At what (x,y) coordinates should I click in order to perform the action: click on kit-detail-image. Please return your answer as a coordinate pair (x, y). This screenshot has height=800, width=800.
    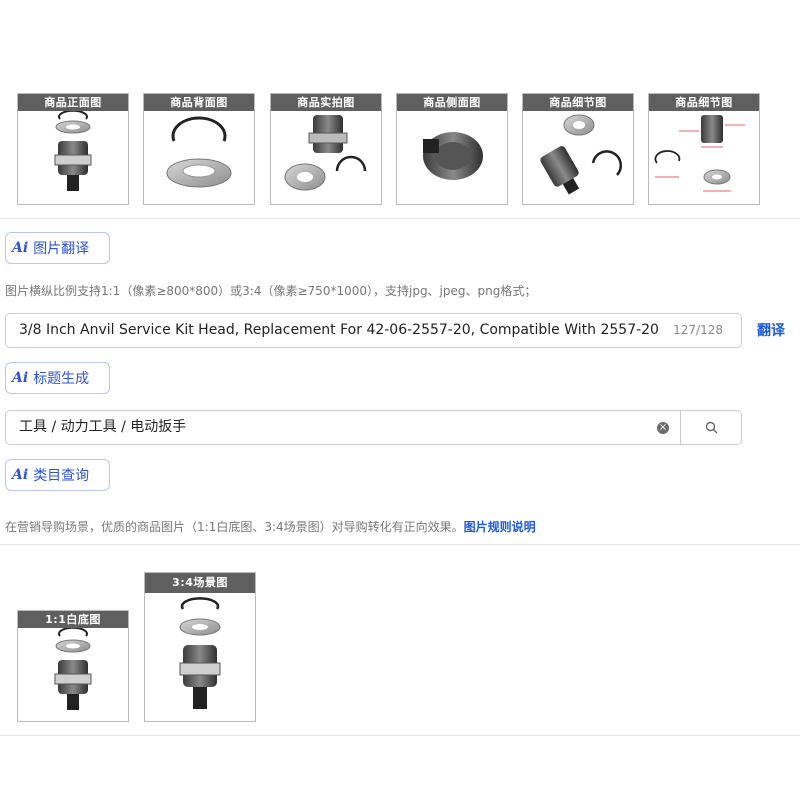
    Looking at the image, I should click on (581, 154).